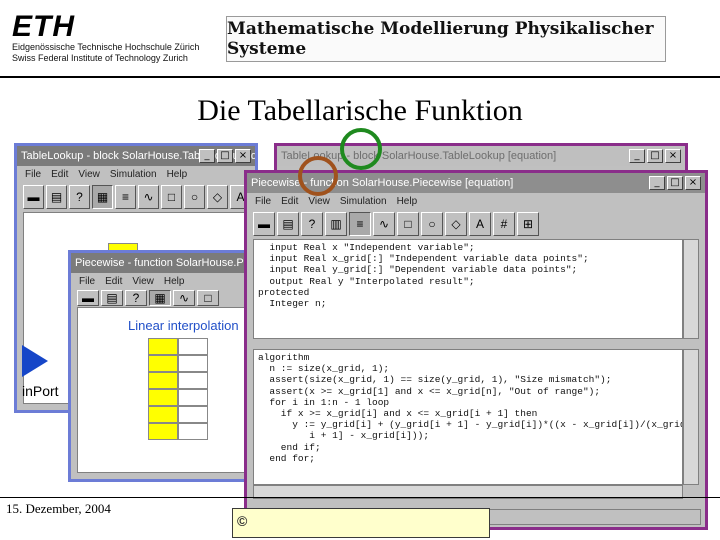 Image resolution: width=720 pixels, height=540 pixels. Describe the element at coordinates (178, 389) in the screenshot. I see `interpolation-table-graphic` at that location.